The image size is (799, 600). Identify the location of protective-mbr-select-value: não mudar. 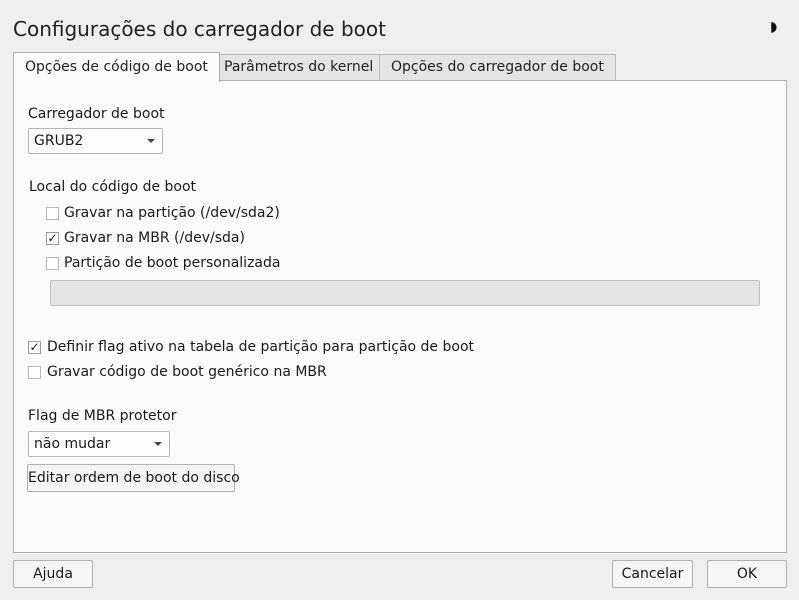
(72, 444).